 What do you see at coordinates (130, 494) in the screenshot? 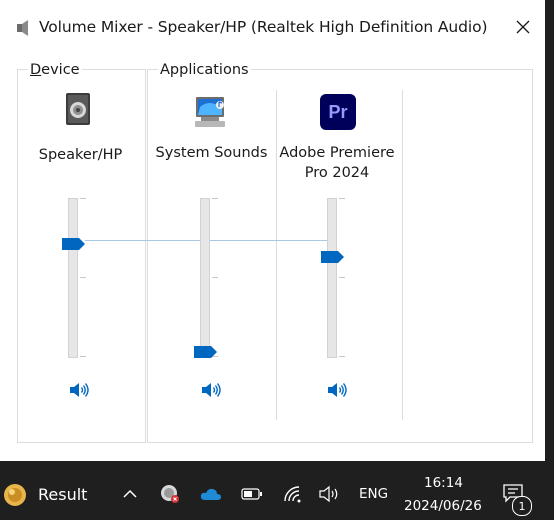
I see `chevron-up-icon` at bounding box center [130, 494].